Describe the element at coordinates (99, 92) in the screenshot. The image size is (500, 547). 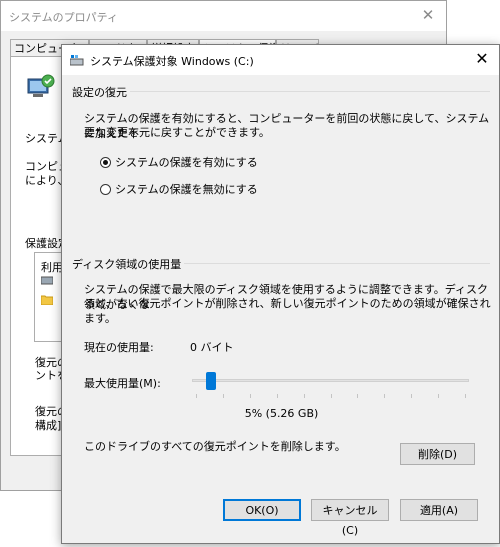
I see `restore-settings-heading: 設定の復元` at that location.